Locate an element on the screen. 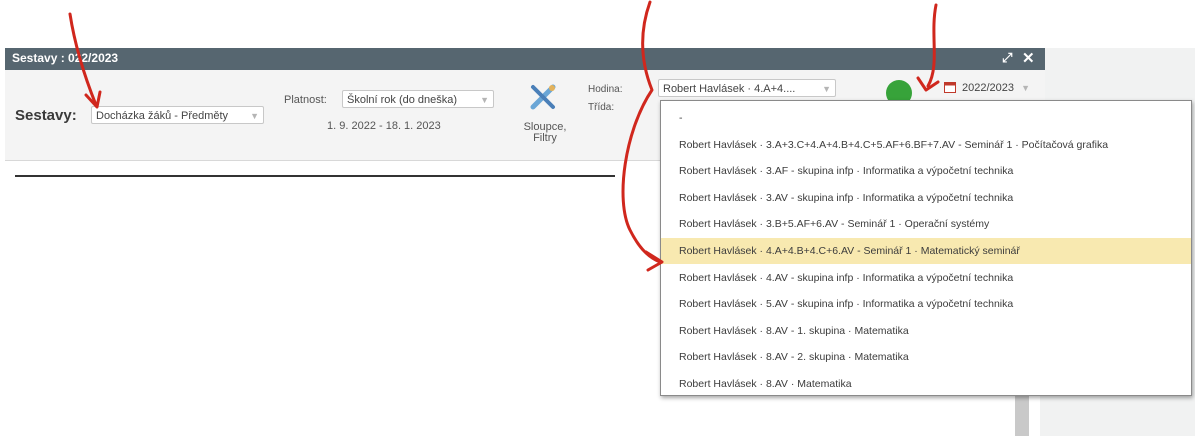 The image size is (1195, 436). expand-icon: ⤢ is located at coordinates (1007, 58).